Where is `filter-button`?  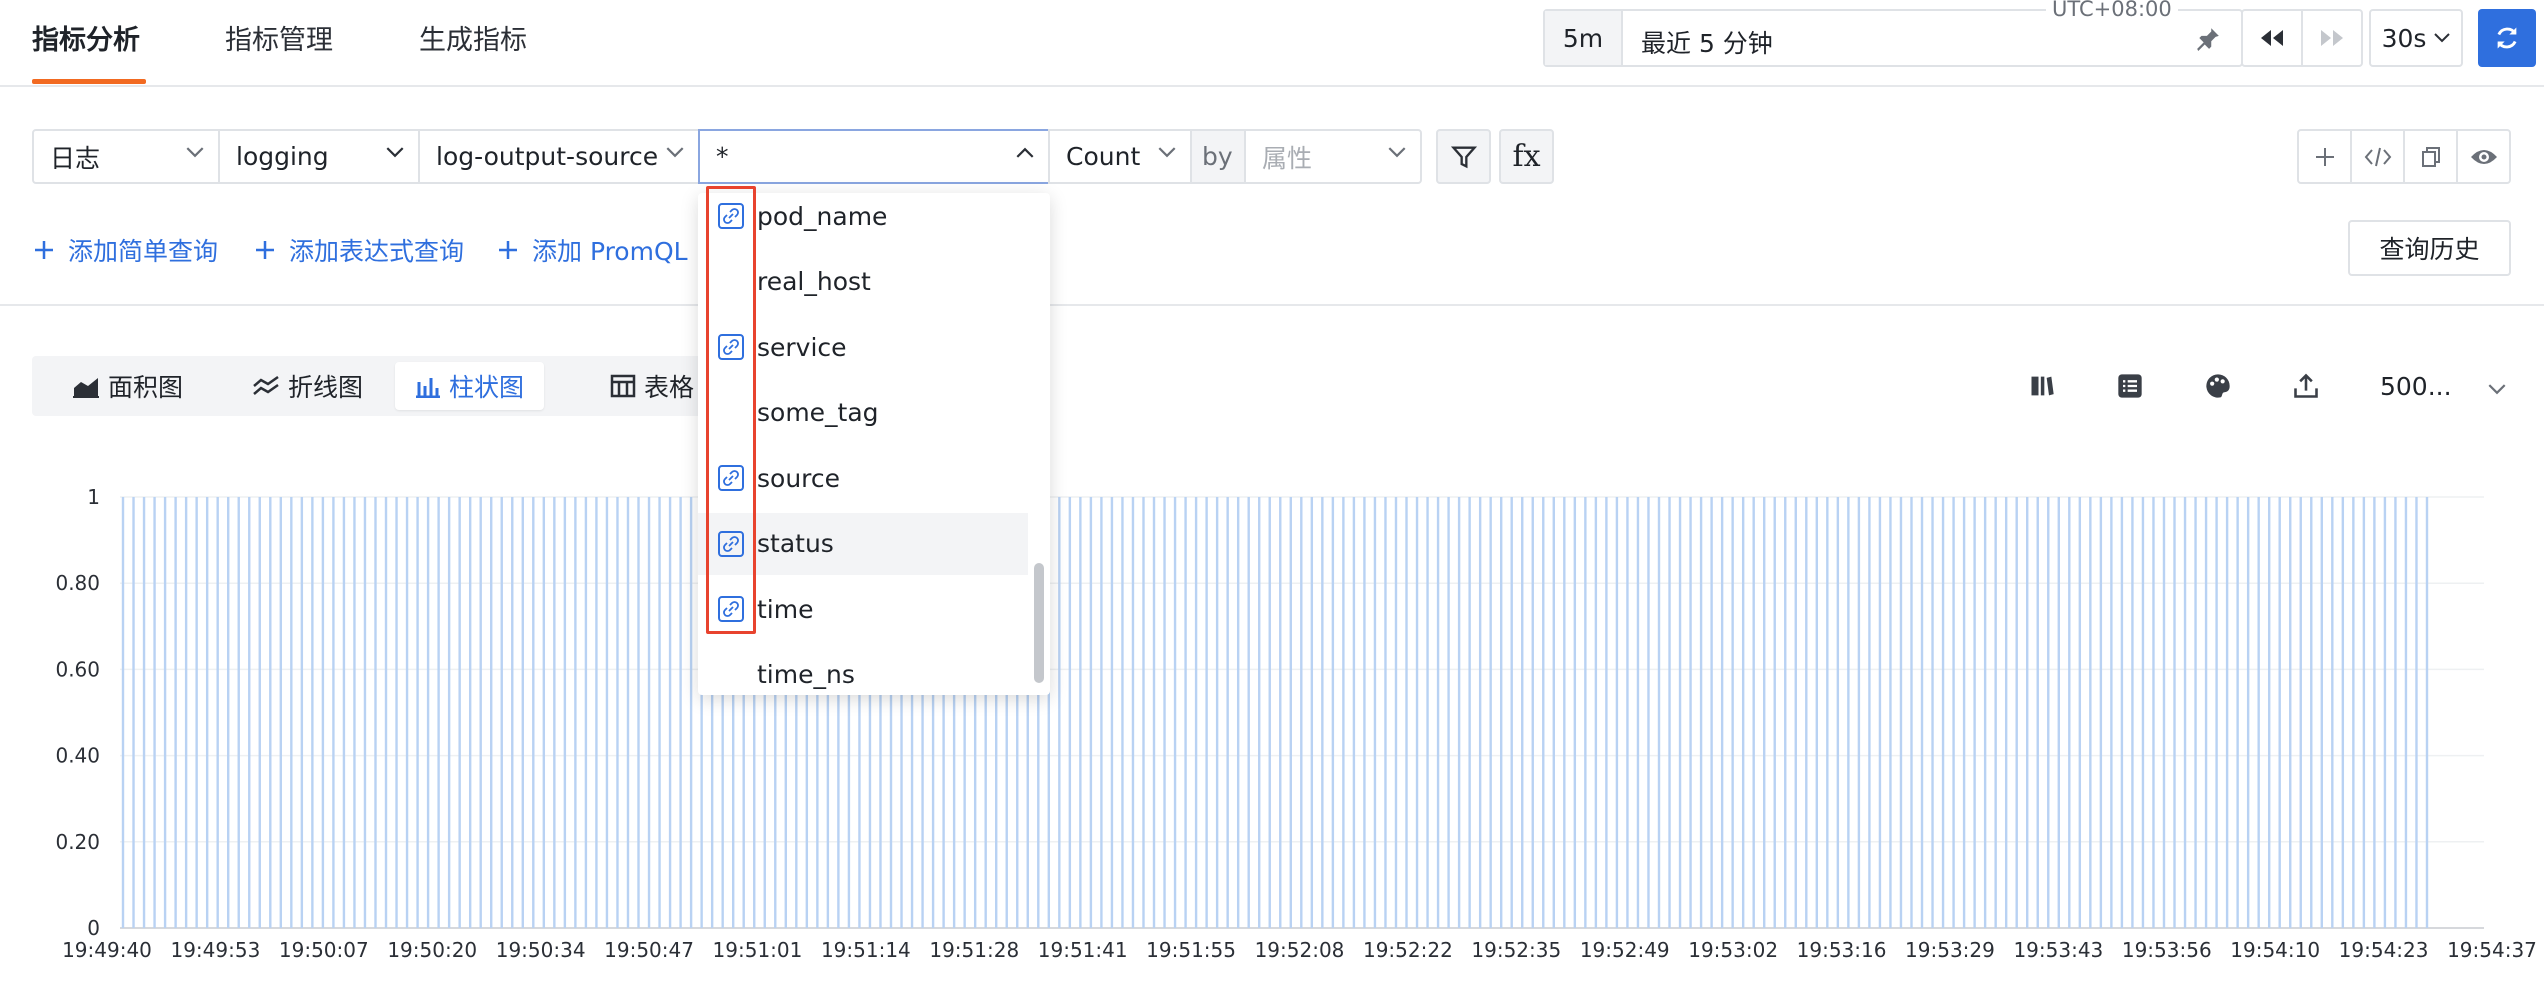 filter-button is located at coordinates (1463, 156).